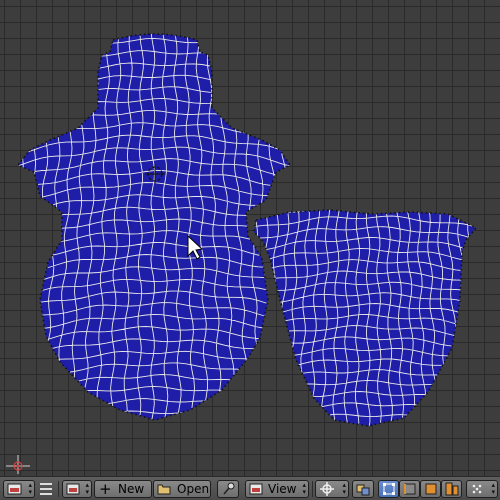 The image size is (500, 500). I want to click on edge-select-mode-button, so click(409, 489).